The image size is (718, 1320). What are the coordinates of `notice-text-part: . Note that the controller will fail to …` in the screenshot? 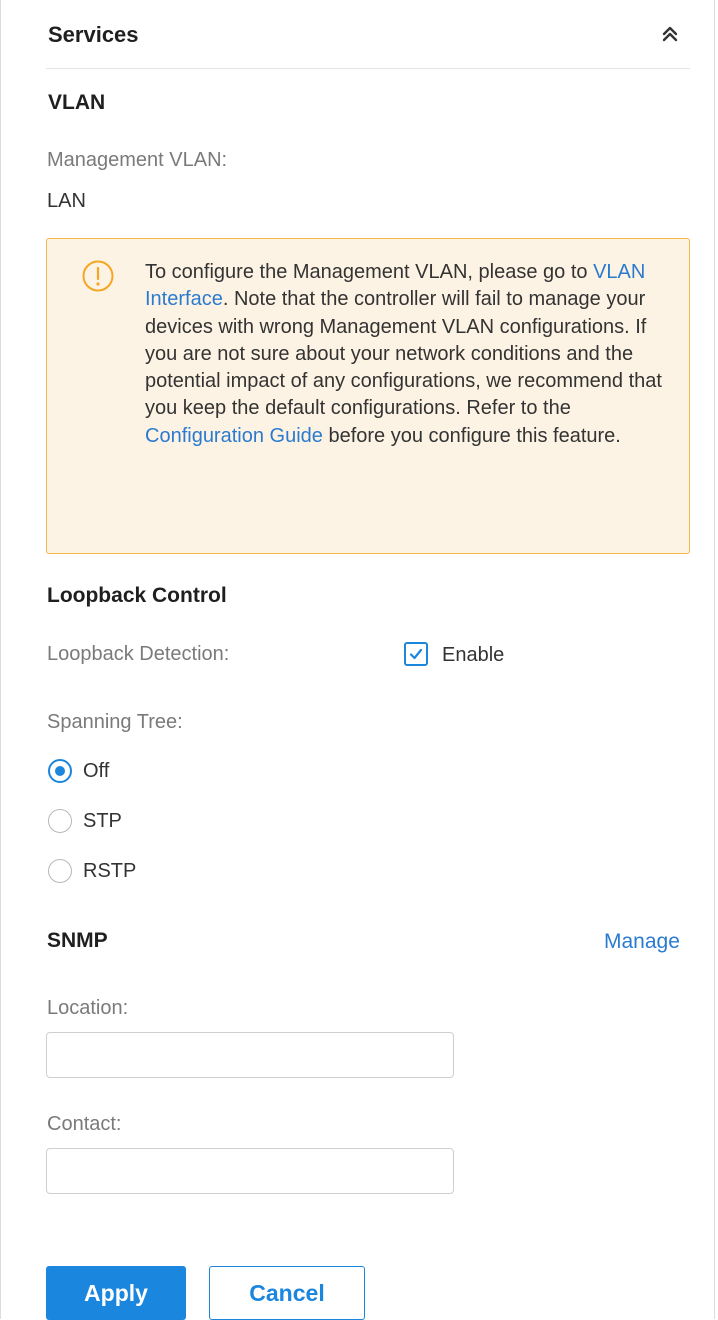 It's located at (403, 354).